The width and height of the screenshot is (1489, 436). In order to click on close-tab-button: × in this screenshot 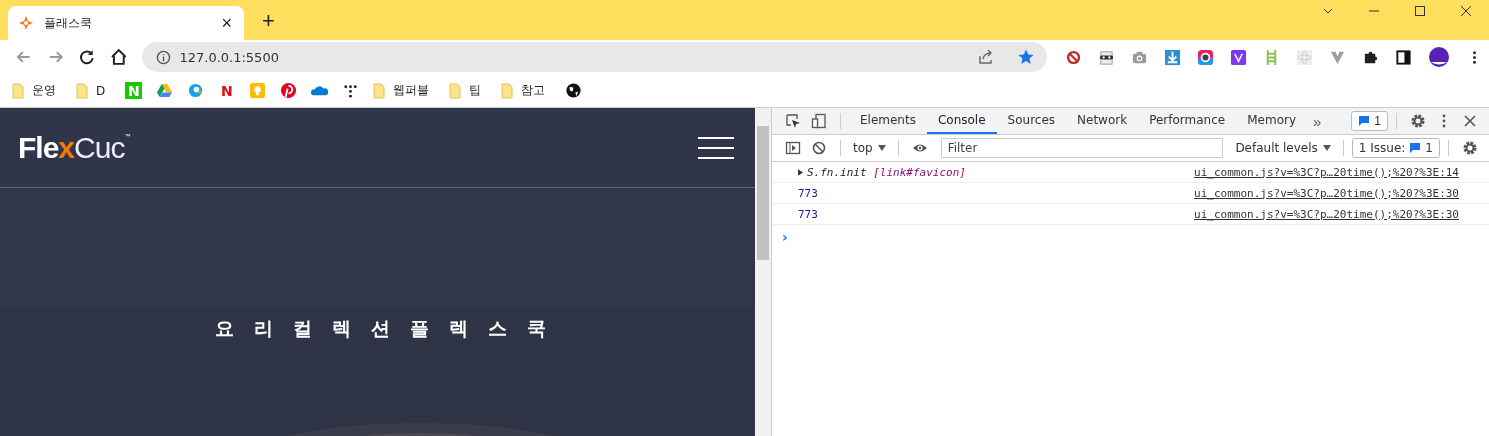, I will do `click(226, 23)`.